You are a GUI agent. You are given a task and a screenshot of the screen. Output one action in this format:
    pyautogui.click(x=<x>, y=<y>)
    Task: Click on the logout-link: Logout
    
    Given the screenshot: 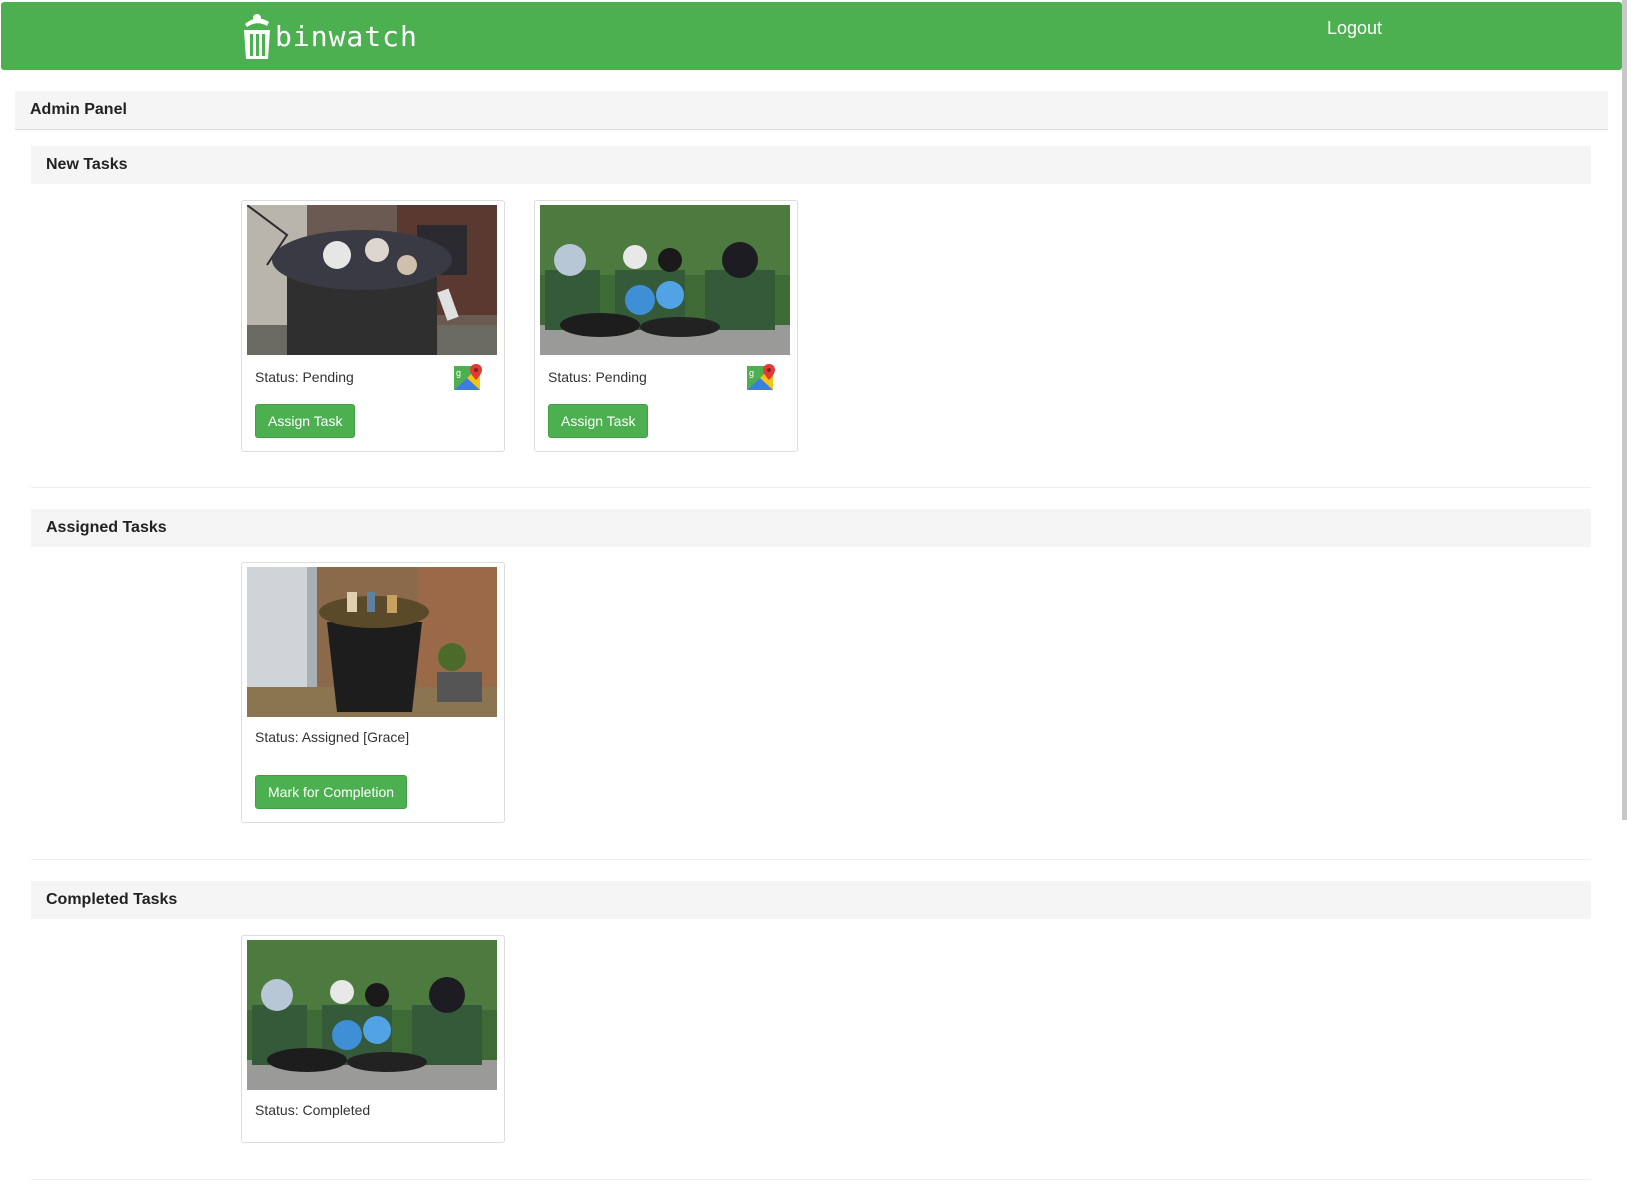 What is the action you would take?
    pyautogui.click(x=1354, y=28)
    